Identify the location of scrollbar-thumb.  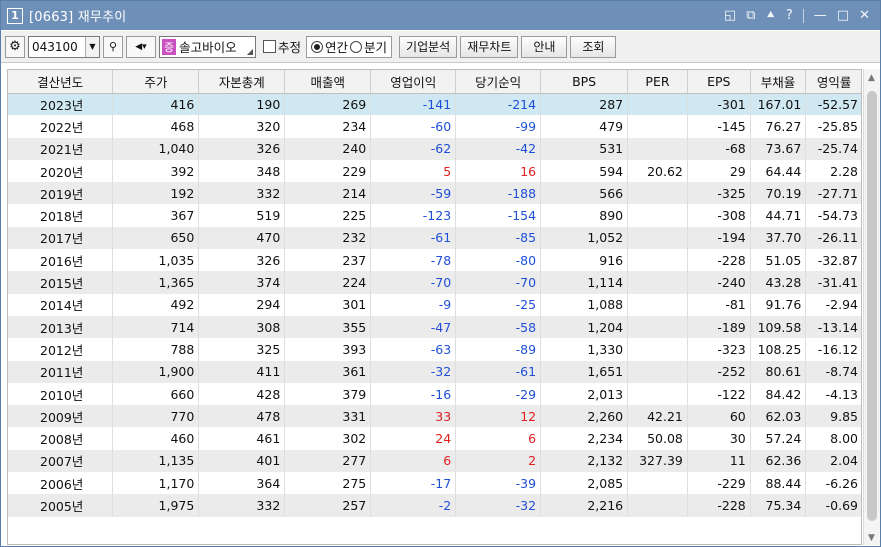
(872, 306).